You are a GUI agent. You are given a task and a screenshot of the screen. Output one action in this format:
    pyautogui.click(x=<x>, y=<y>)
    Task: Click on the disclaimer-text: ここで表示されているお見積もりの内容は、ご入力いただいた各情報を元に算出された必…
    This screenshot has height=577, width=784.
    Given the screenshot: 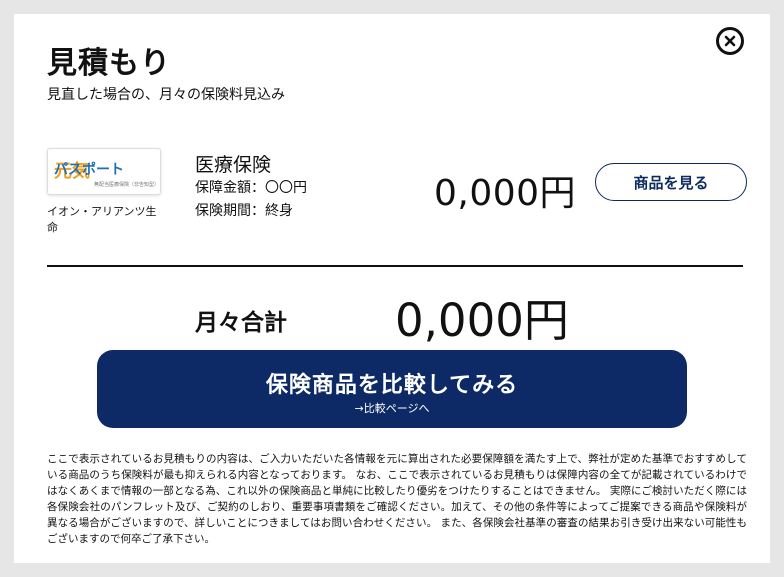 What is the action you would take?
    pyautogui.click(x=397, y=499)
    